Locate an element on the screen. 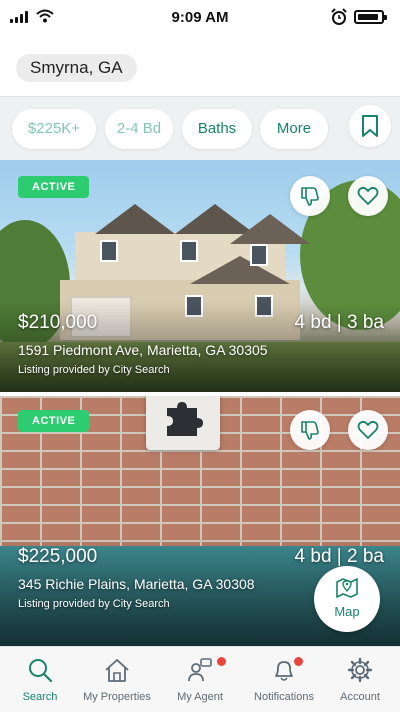 The image size is (400, 712). nav-item-my-agent: My Agent is located at coordinates (200, 679).